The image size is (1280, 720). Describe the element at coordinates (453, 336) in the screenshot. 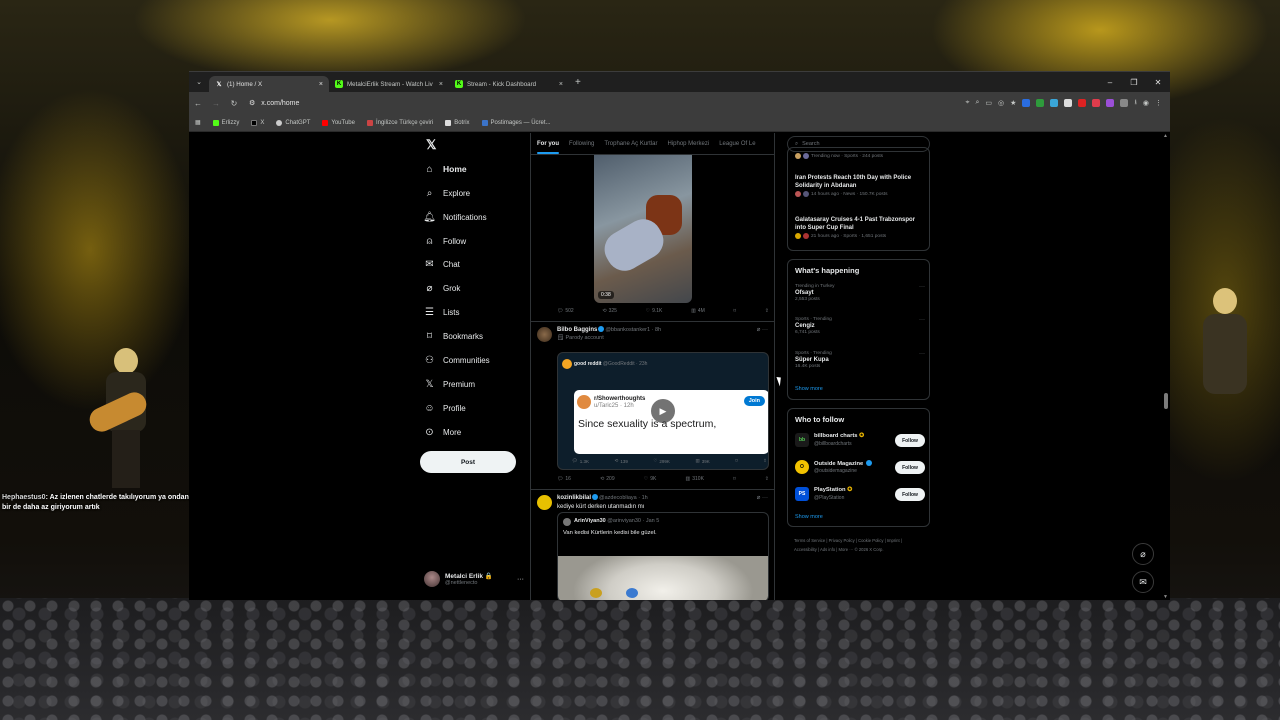

I see `nav-bookmarks: ⌑ Bookmarks` at that location.